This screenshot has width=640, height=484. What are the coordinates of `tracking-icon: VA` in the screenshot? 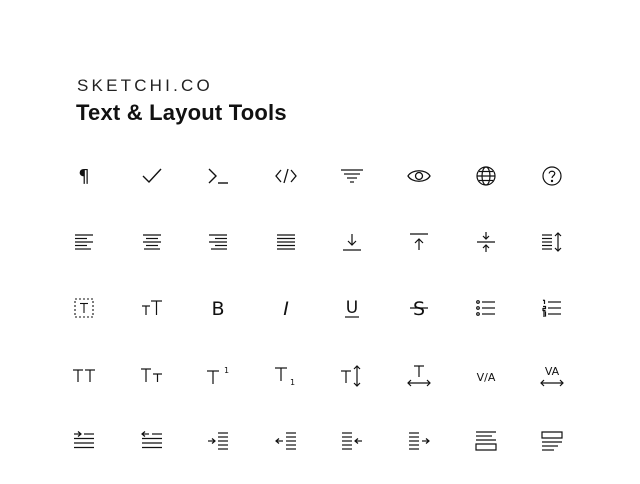 It's located at (552, 376).